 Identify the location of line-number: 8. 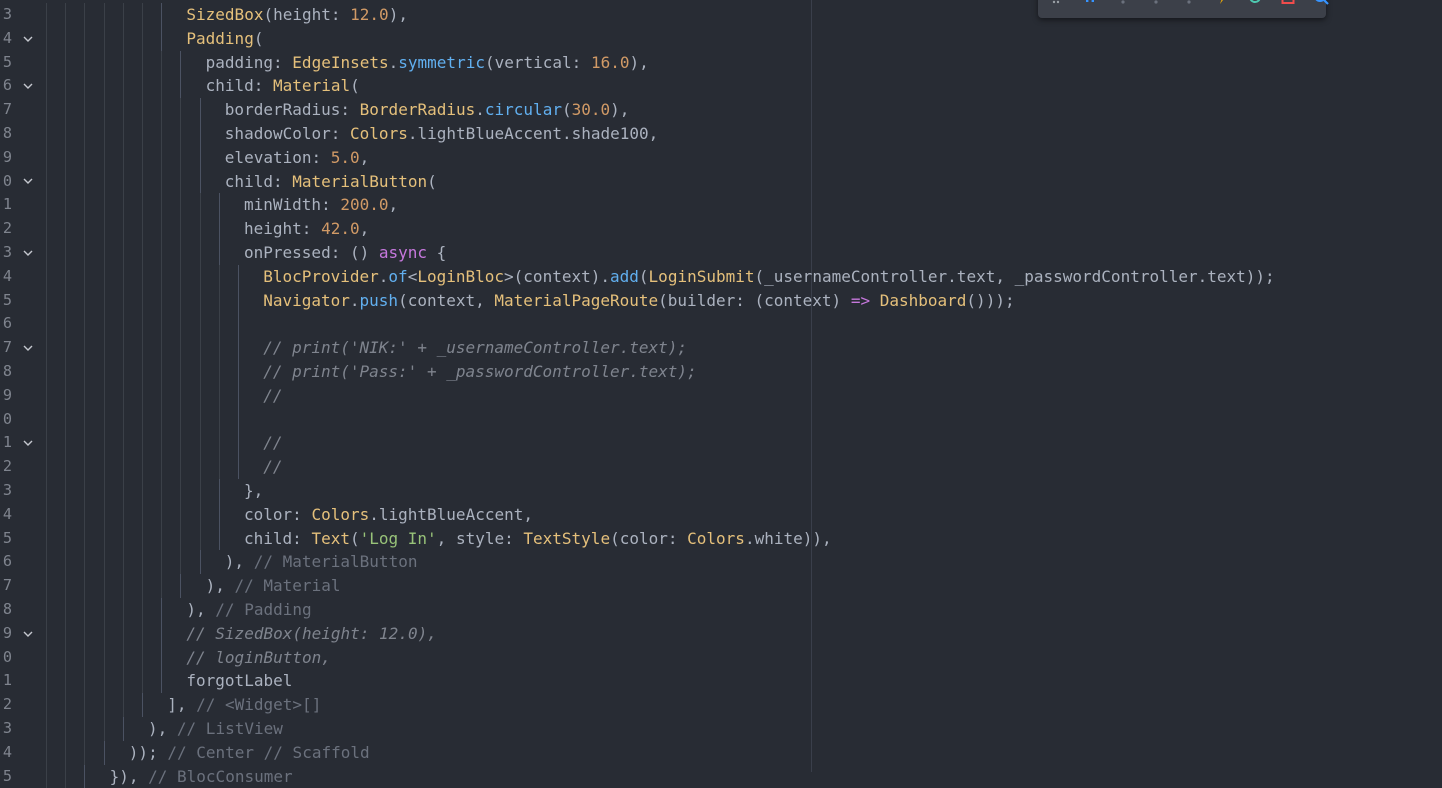
(7, 133).